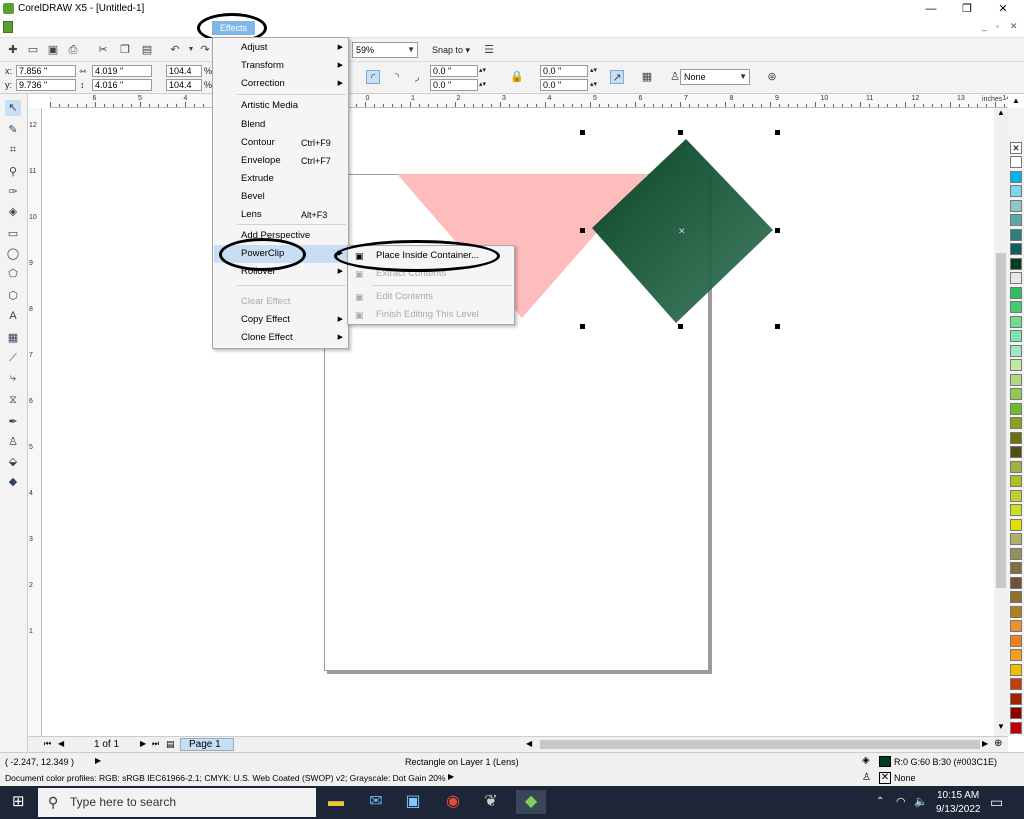  What do you see at coordinates (931, 9) in the screenshot?
I see `minimize-icon: —` at bounding box center [931, 9].